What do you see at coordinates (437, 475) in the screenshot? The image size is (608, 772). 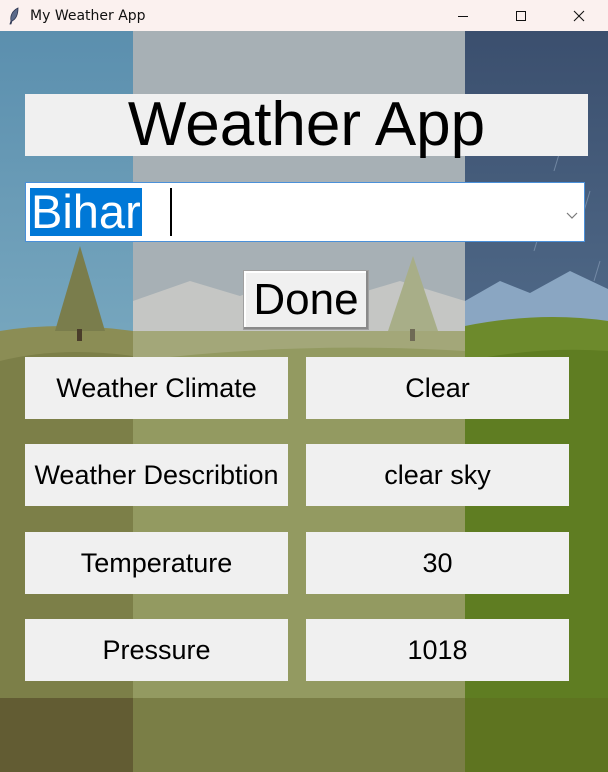 I see `description-value: clear sky` at bounding box center [437, 475].